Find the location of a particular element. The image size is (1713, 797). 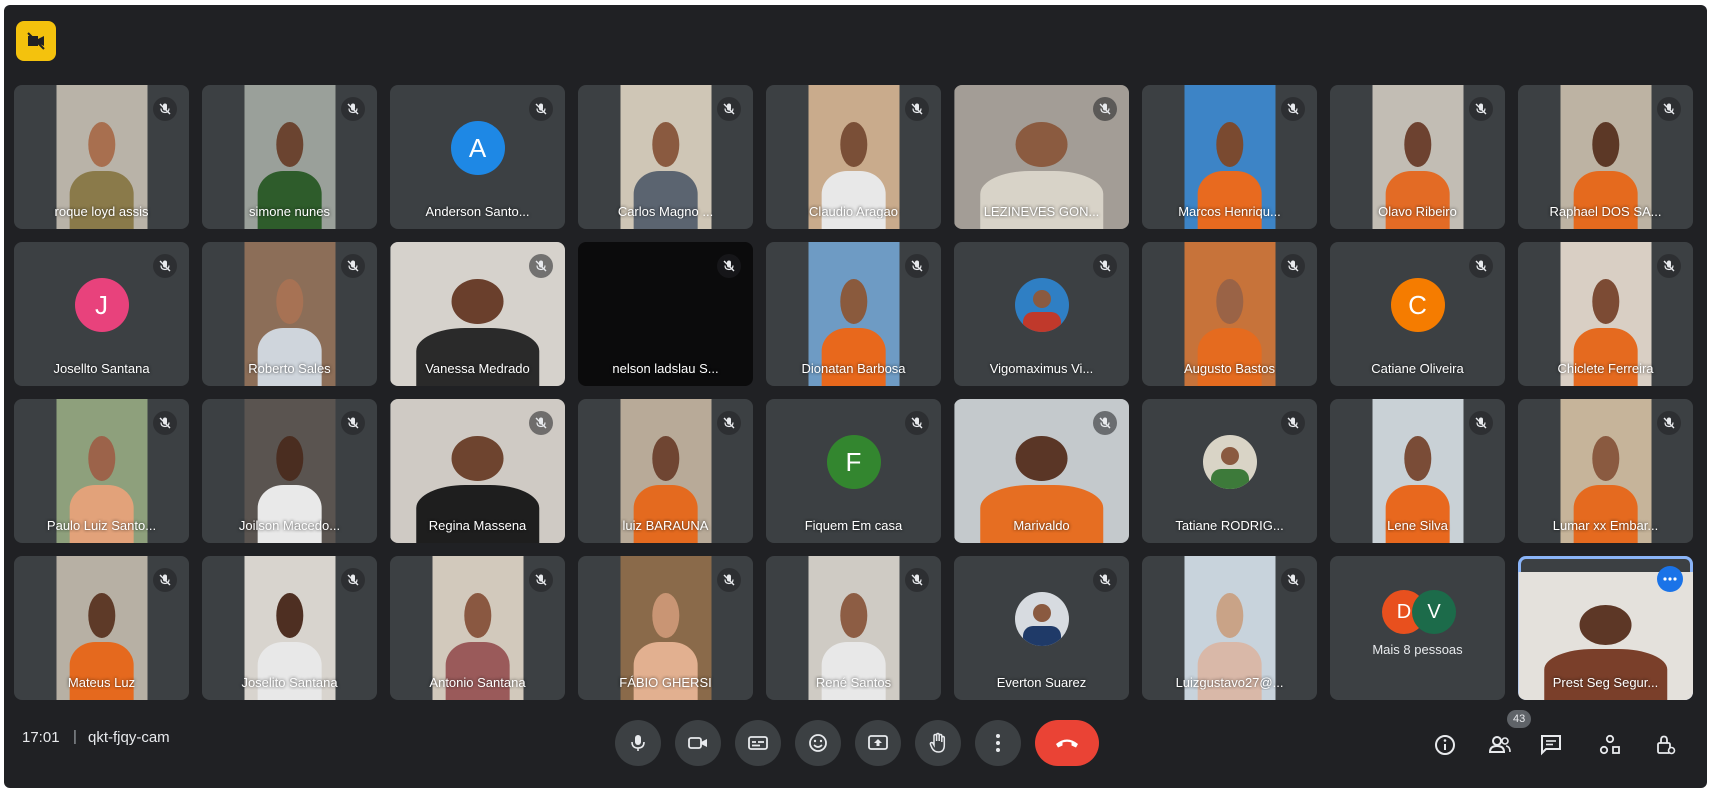

meeting-badge-icon is located at coordinates (36, 41).